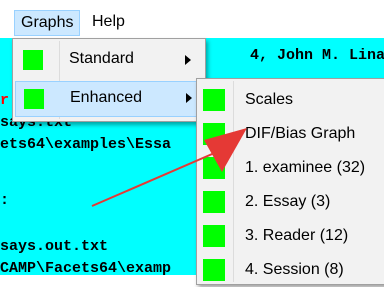 This screenshot has height=287, width=384. I want to click on annotation-arrow-icon, so click(169, 167).